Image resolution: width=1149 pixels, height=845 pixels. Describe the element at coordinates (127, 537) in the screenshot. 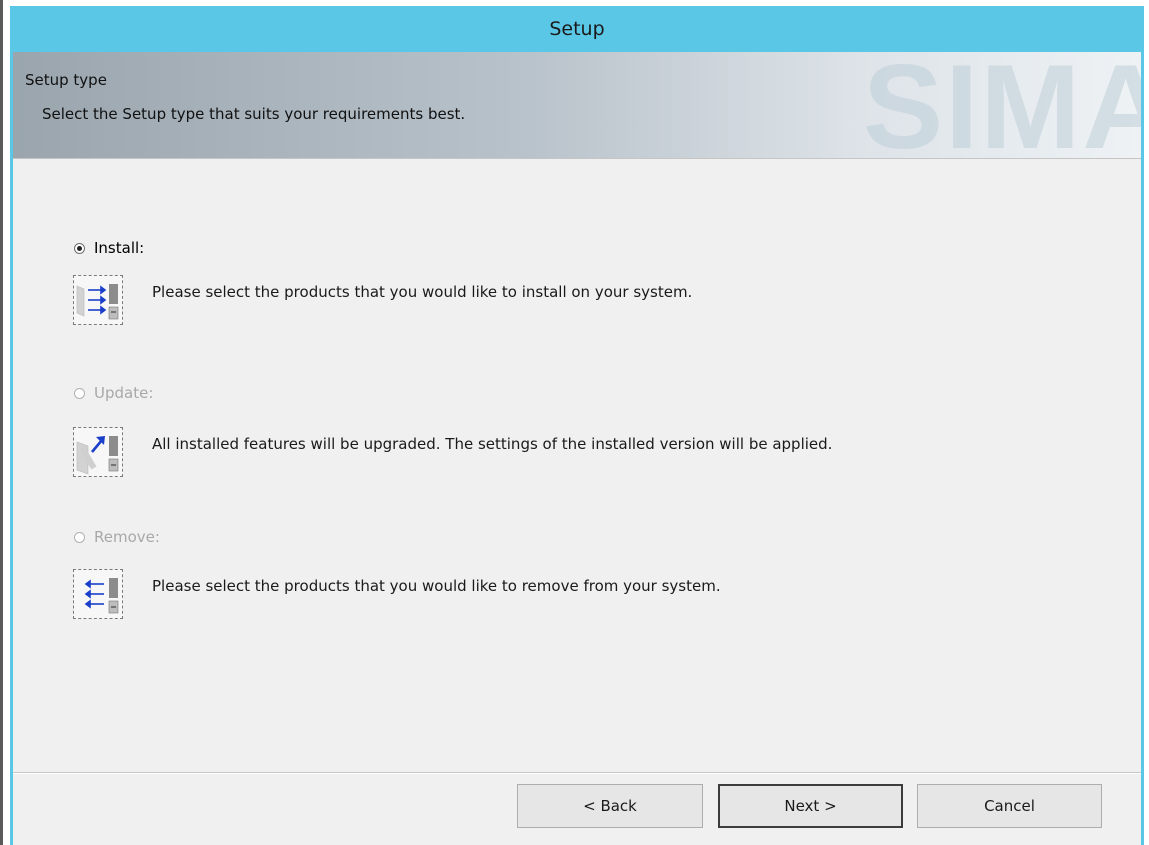

I see `radio-label-remove: Remove:` at that location.